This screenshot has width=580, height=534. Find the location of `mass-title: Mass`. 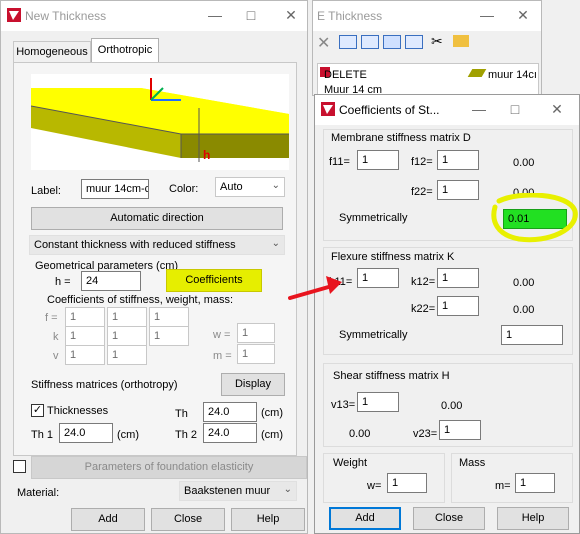

mass-title: Mass is located at coordinates (472, 463).